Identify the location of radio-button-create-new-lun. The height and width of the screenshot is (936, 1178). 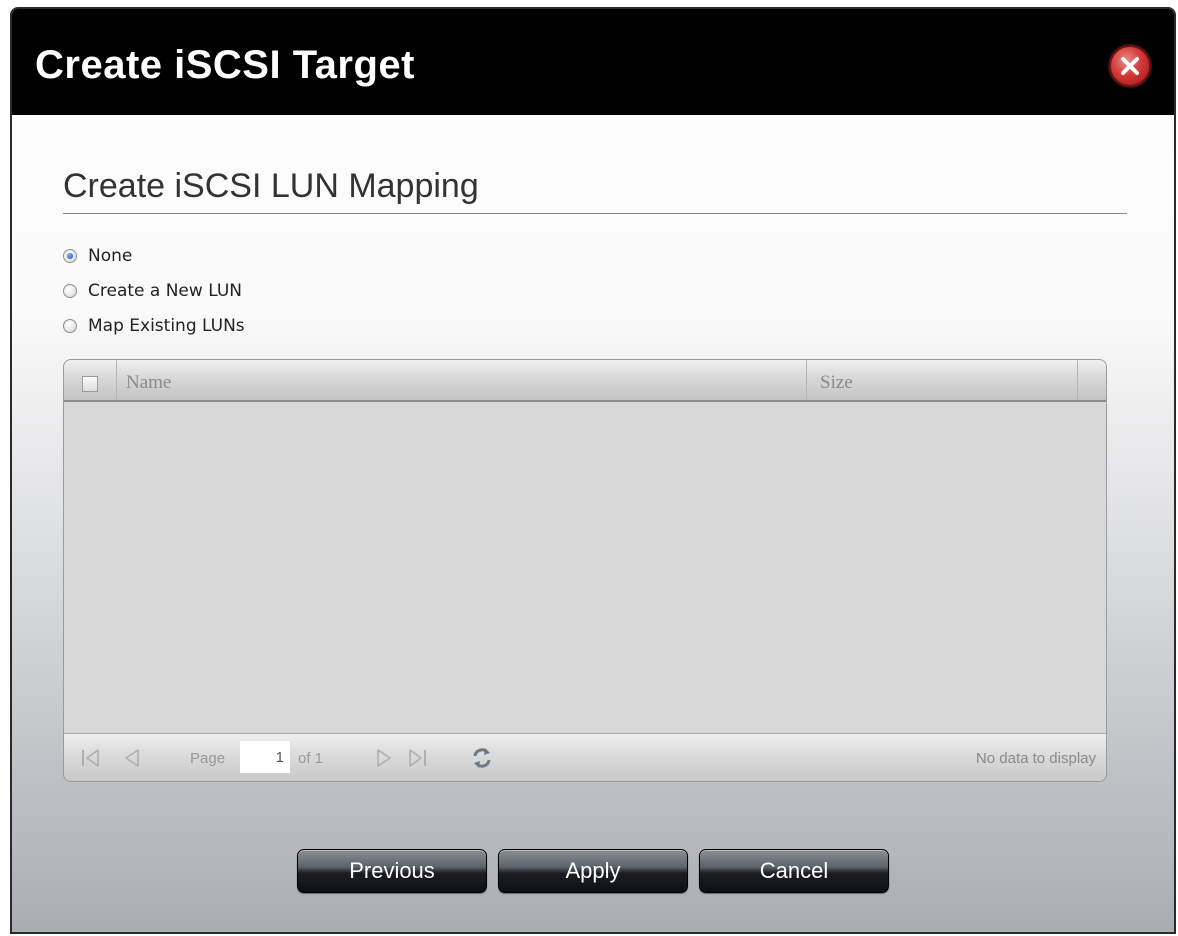
(70, 291).